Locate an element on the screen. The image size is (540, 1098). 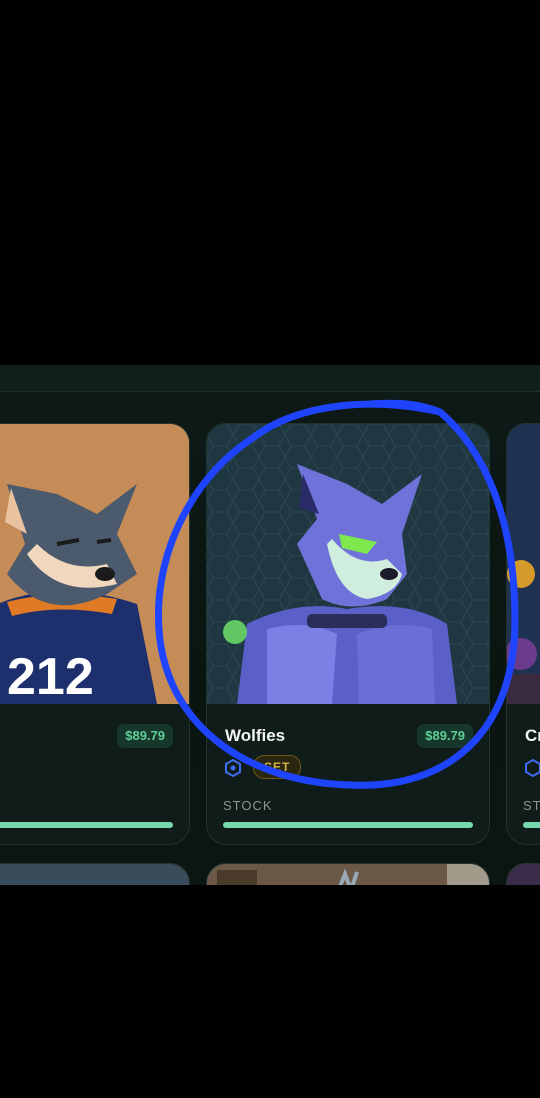
nft-image-football-wolf: 212 is located at coordinates (94, 564).